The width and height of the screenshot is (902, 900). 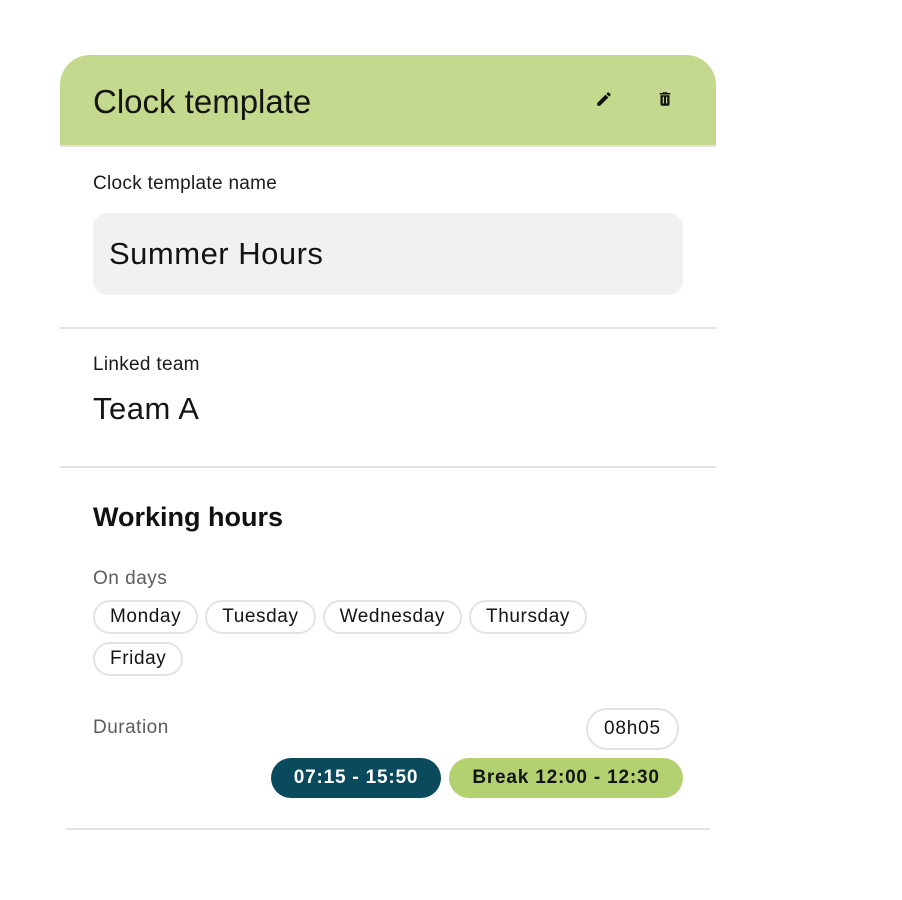 What do you see at coordinates (146, 617) in the screenshot?
I see `day-chip-monday: Monday` at bounding box center [146, 617].